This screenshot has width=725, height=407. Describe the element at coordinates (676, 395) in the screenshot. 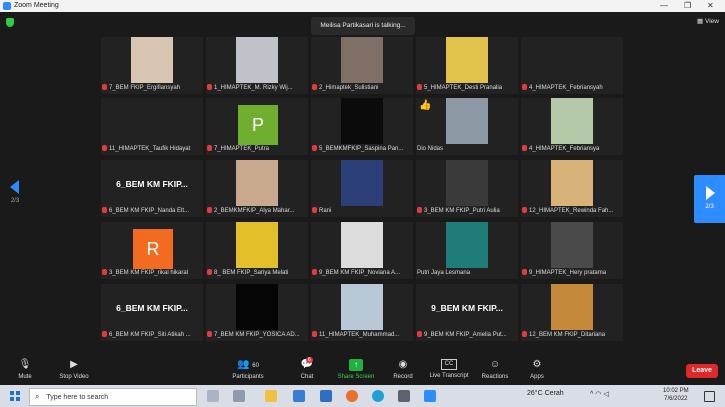

I see `taskbar-clock: 10:02 PM 7/6/2022` at that location.